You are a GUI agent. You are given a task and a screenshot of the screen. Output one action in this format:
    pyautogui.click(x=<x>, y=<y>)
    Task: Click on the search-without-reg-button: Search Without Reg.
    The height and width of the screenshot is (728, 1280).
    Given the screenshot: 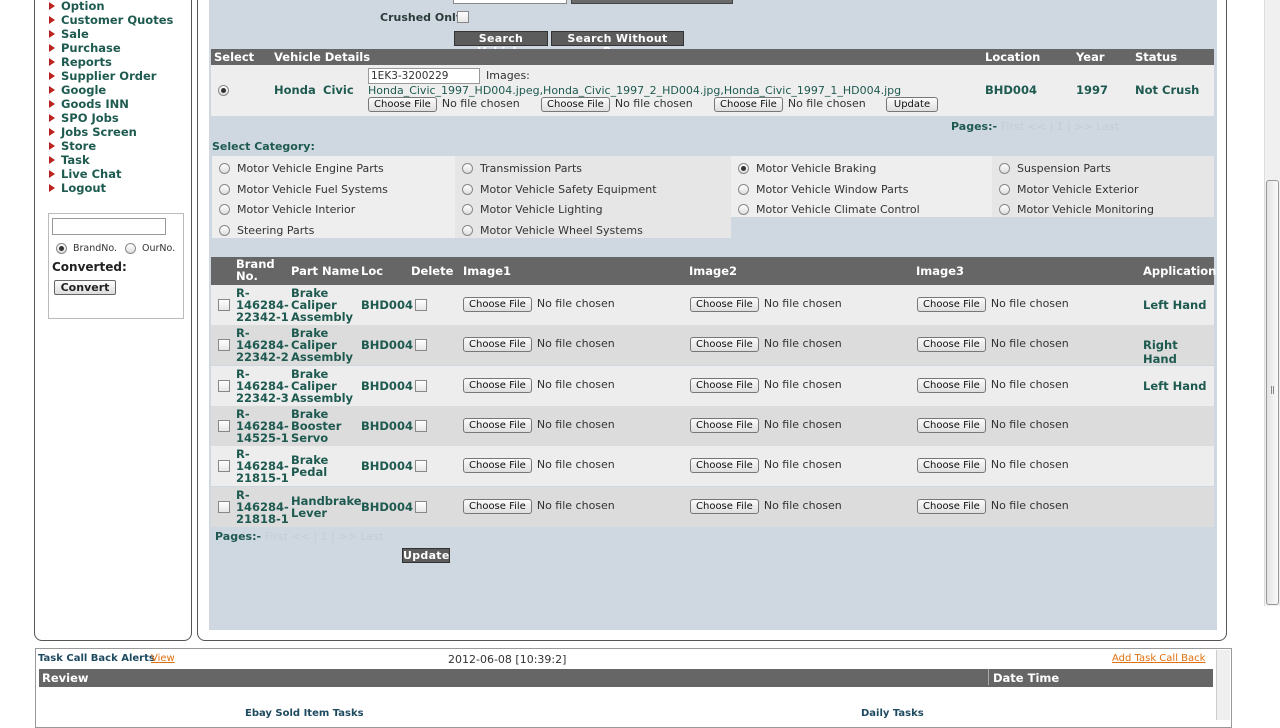 What is the action you would take?
    pyautogui.click(x=617, y=44)
    